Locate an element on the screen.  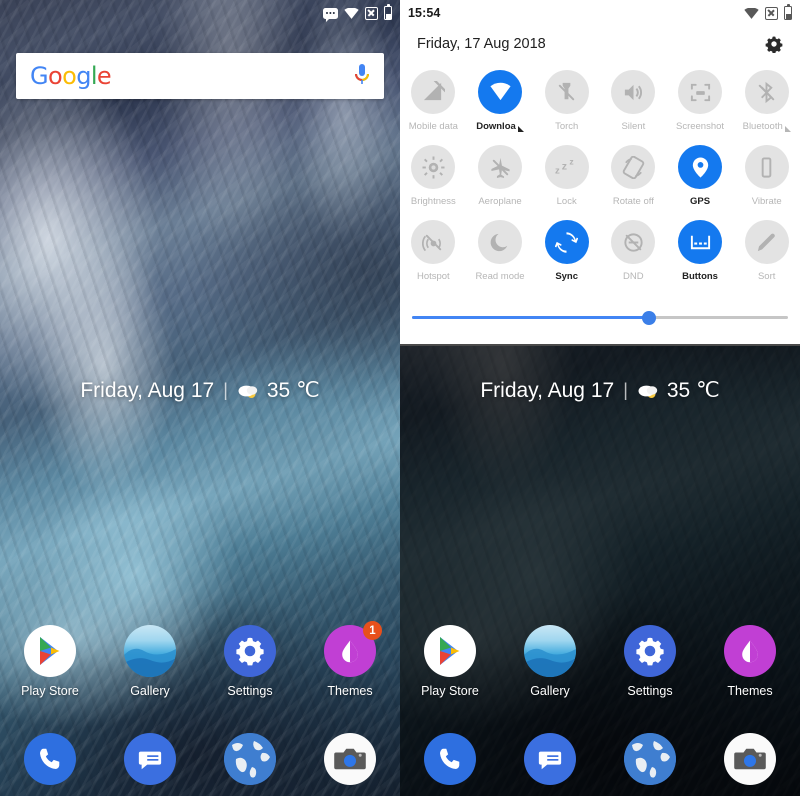
tile-label: Screenshot is located at coordinates (700, 126).